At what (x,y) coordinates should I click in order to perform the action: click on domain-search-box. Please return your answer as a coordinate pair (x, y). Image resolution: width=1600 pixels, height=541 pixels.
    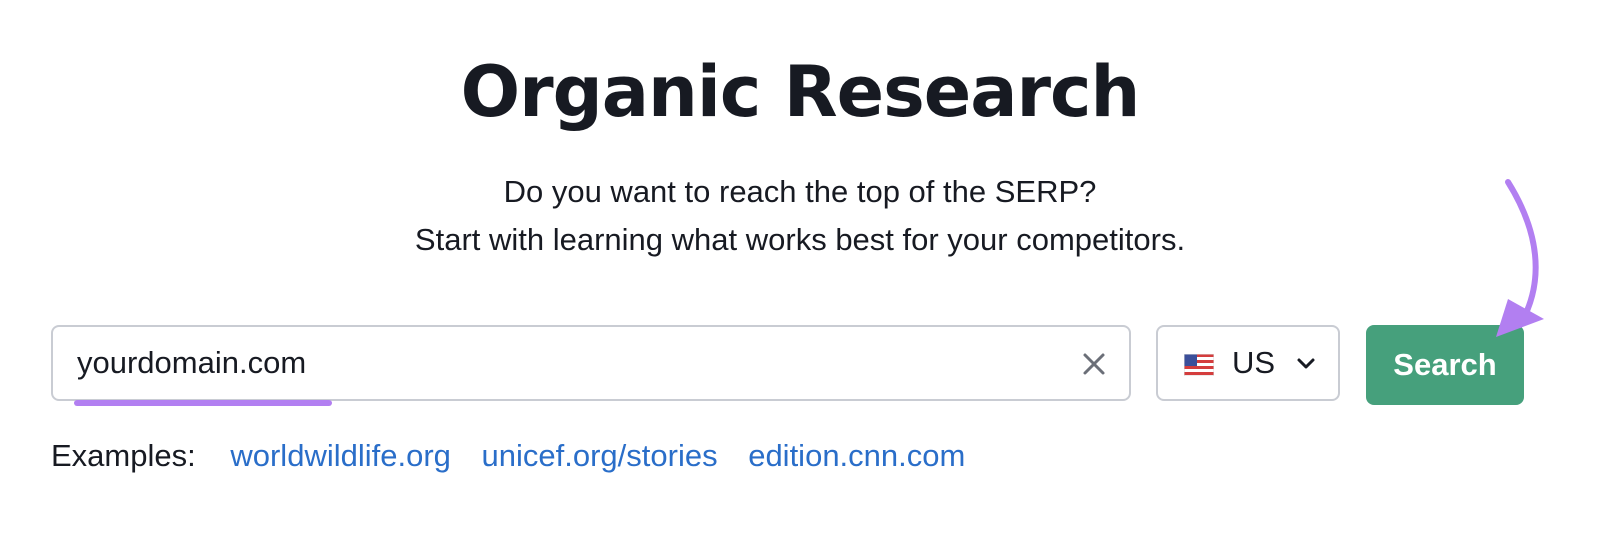
    Looking at the image, I should click on (591, 365).